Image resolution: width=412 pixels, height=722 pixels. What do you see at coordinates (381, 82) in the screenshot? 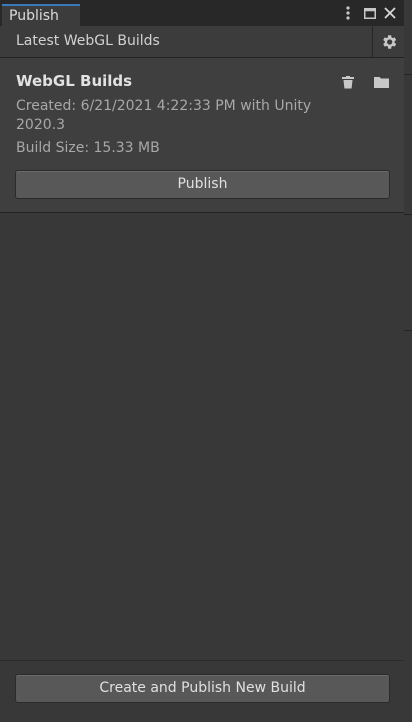
I see `folder-icon` at bounding box center [381, 82].